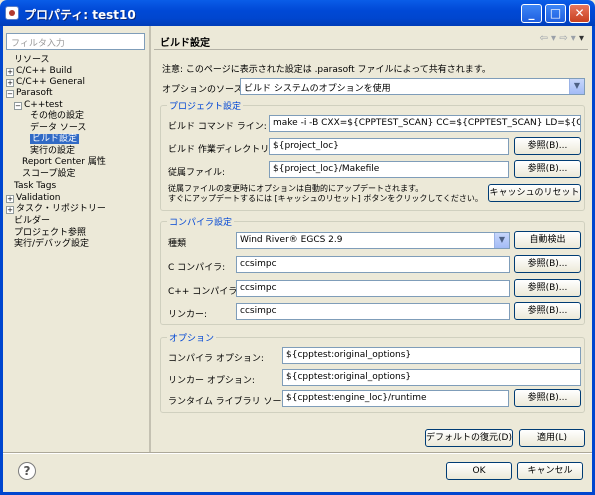  I want to click on auto-detect-button: 自動検出, so click(547, 240).